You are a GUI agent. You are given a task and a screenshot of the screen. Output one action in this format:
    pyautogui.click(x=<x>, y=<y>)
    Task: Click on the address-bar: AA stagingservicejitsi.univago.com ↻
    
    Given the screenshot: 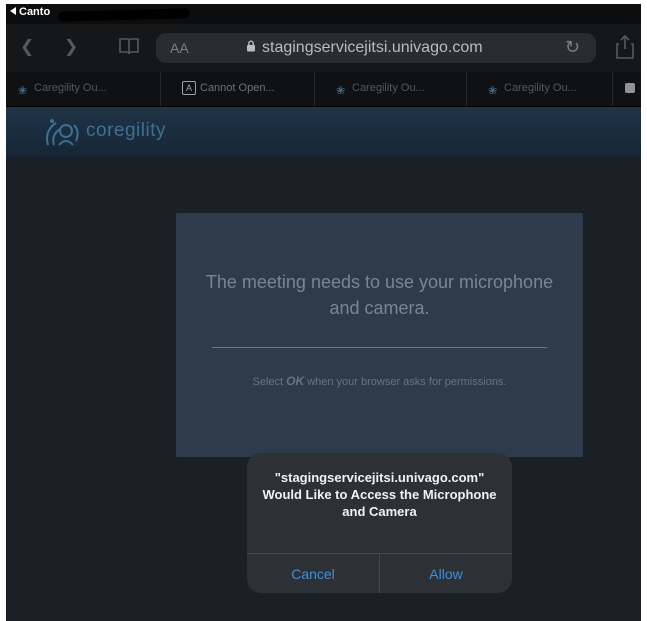 What is the action you would take?
    pyautogui.click(x=376, y=48)
    